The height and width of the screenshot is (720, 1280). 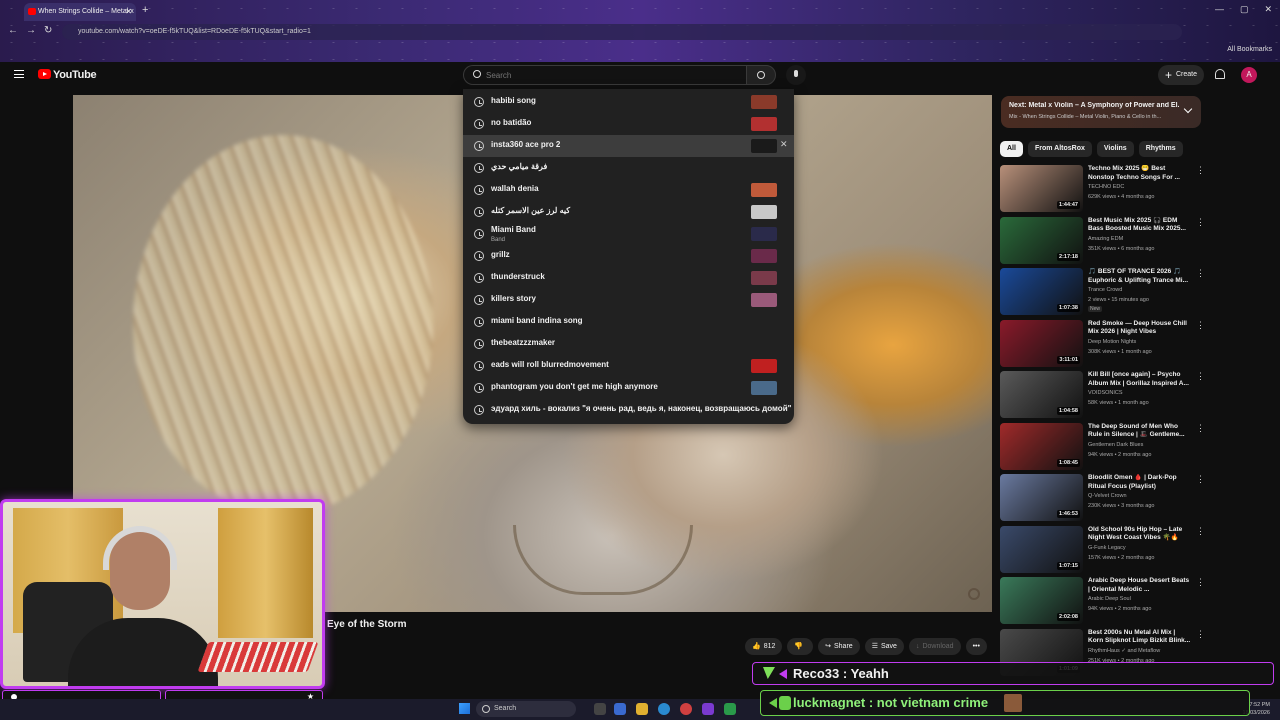 I want to click on channel-name: TECHNO EDC, so click(x=1106, y=187).